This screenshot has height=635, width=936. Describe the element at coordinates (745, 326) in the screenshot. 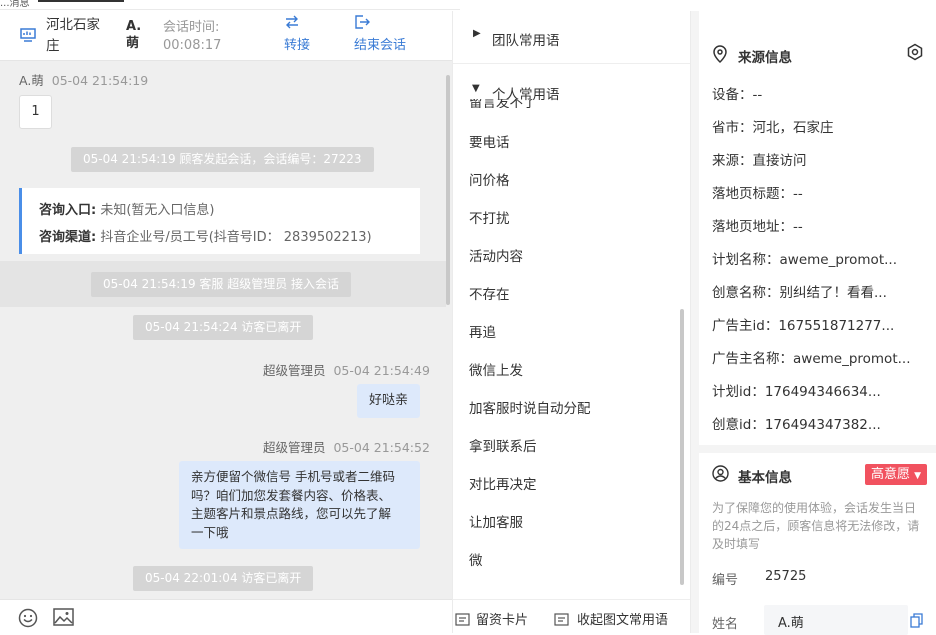

I see `field-label: 广告主id：` at that location.